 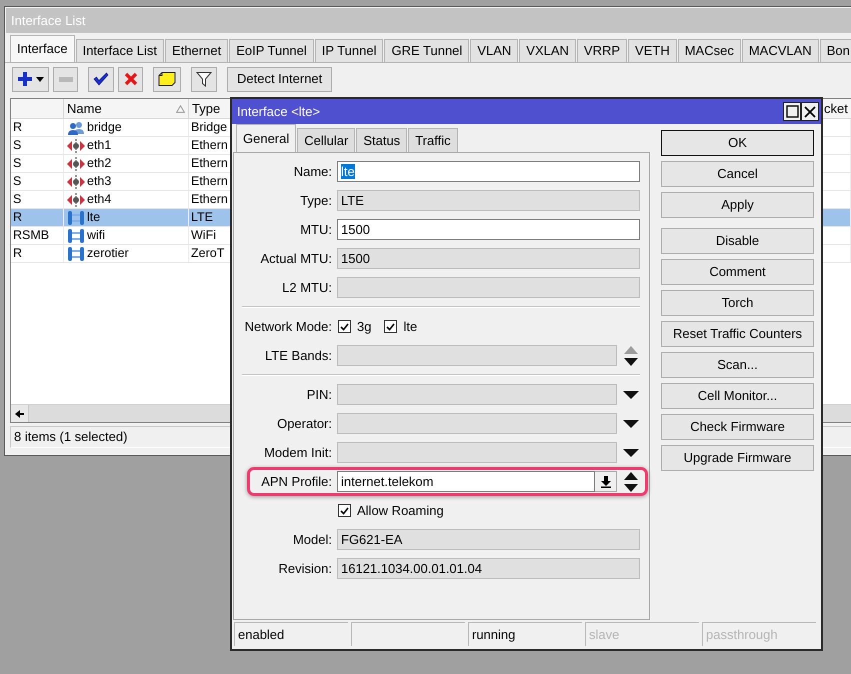 What do you see at coordinates (488, 200) in the screenshot?
I see `text-field: LTE` at bounding box center [488, 200].